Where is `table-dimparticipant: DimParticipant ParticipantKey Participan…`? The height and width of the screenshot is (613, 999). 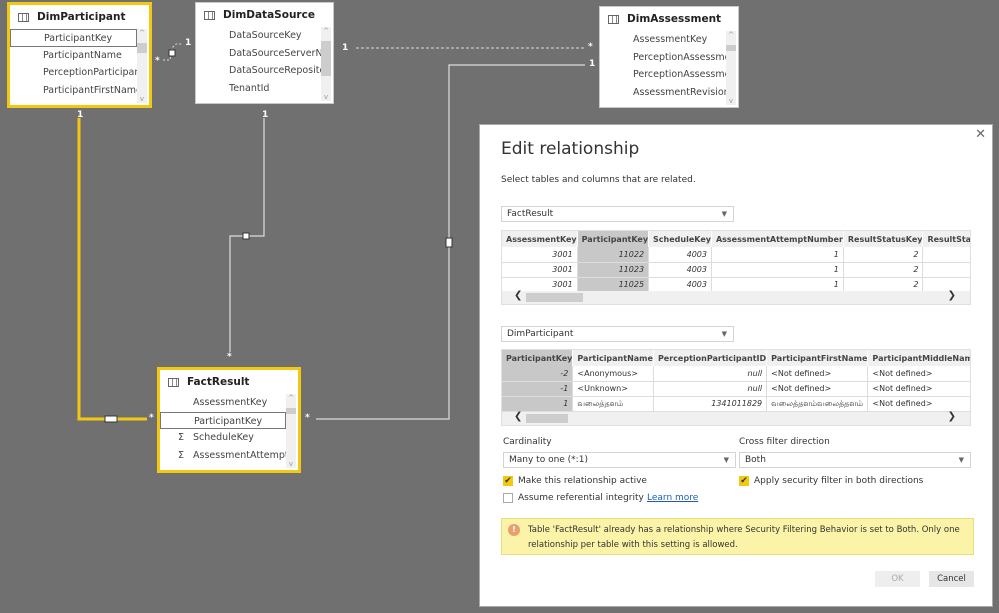
table-dimparticipant: DimParticipant ParticipantKey Participan… is located at coordinates (79, 55).